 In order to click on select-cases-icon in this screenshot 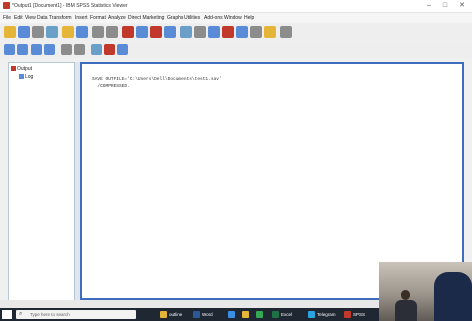, I will do `click(242, 32)`.